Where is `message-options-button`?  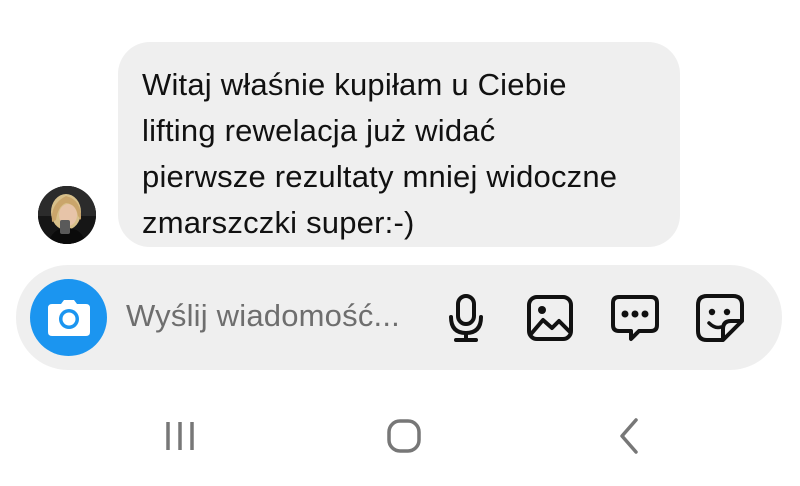 message-options-button is located at coordinates (635, 318).